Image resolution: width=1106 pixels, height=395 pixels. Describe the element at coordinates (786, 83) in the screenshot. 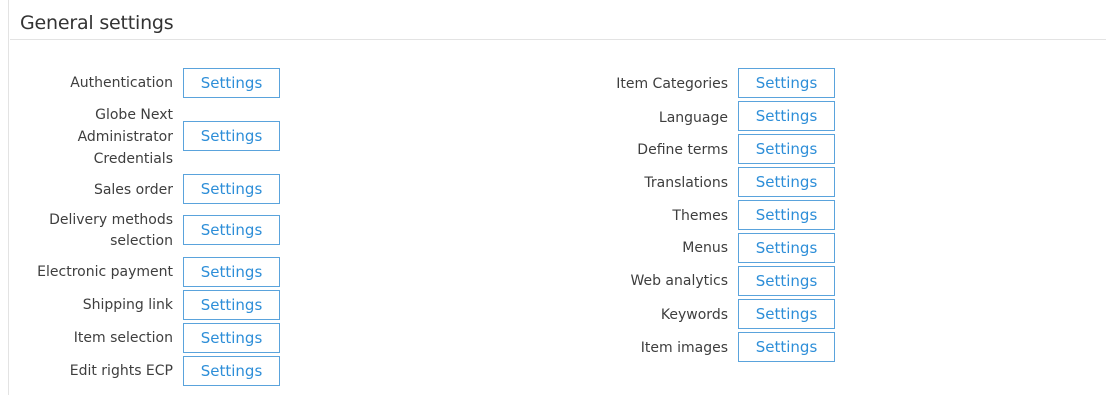

I see `item-categories-settings-button: Settings` at that location.